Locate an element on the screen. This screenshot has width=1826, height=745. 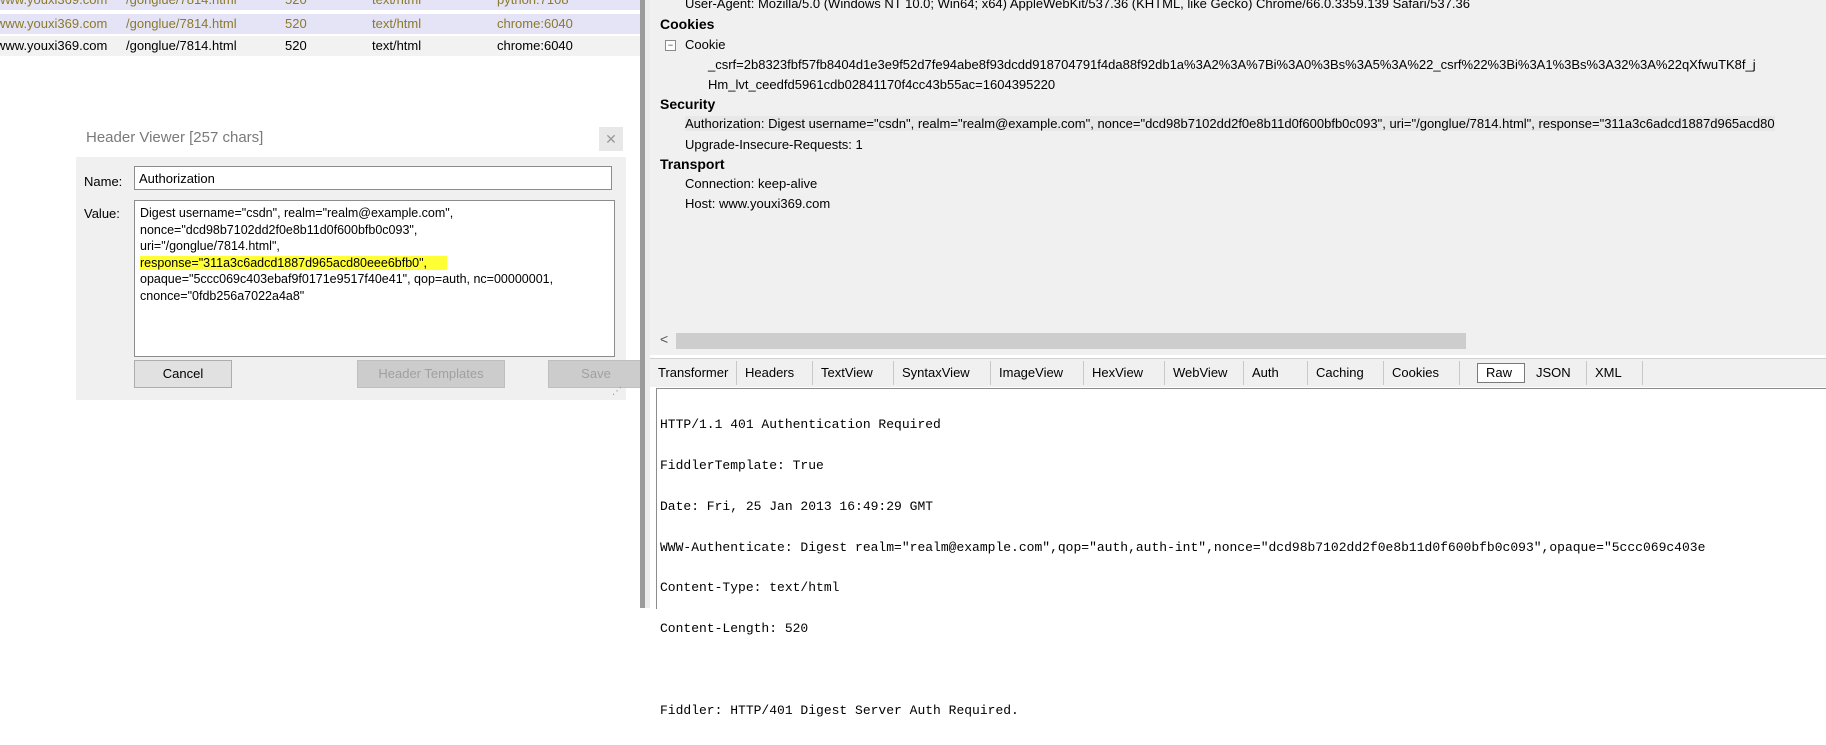
collapse-icon: − is located at coordinates (670, 45).